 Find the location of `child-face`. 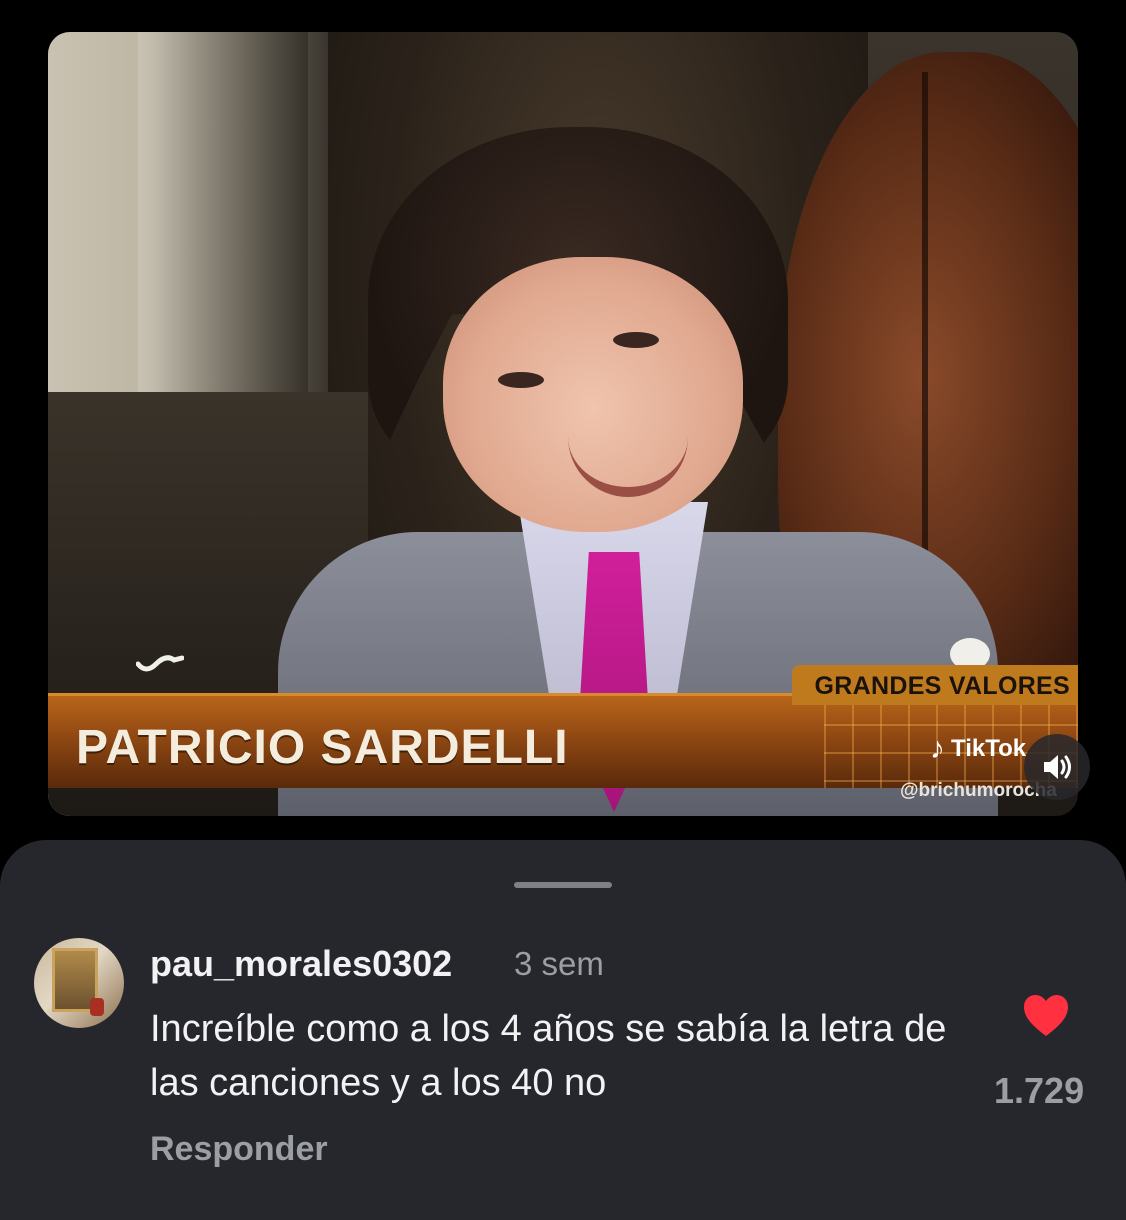

child-face is located at coordinates (593, 394).